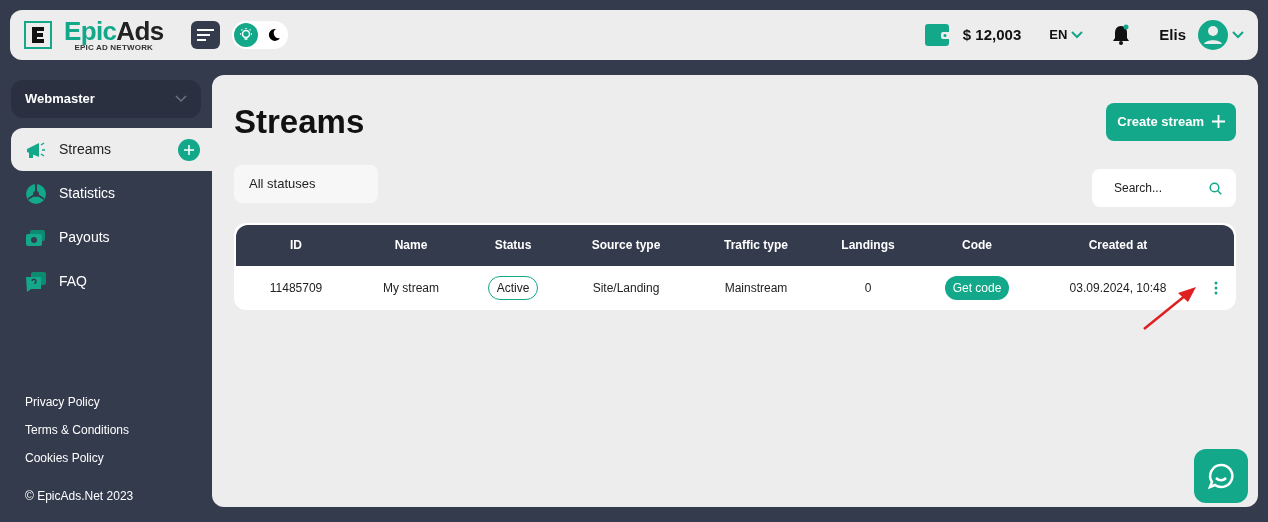  Describe the element at coordinates (977, 245) in the screenshot. I see `column-header: Code` at that location.